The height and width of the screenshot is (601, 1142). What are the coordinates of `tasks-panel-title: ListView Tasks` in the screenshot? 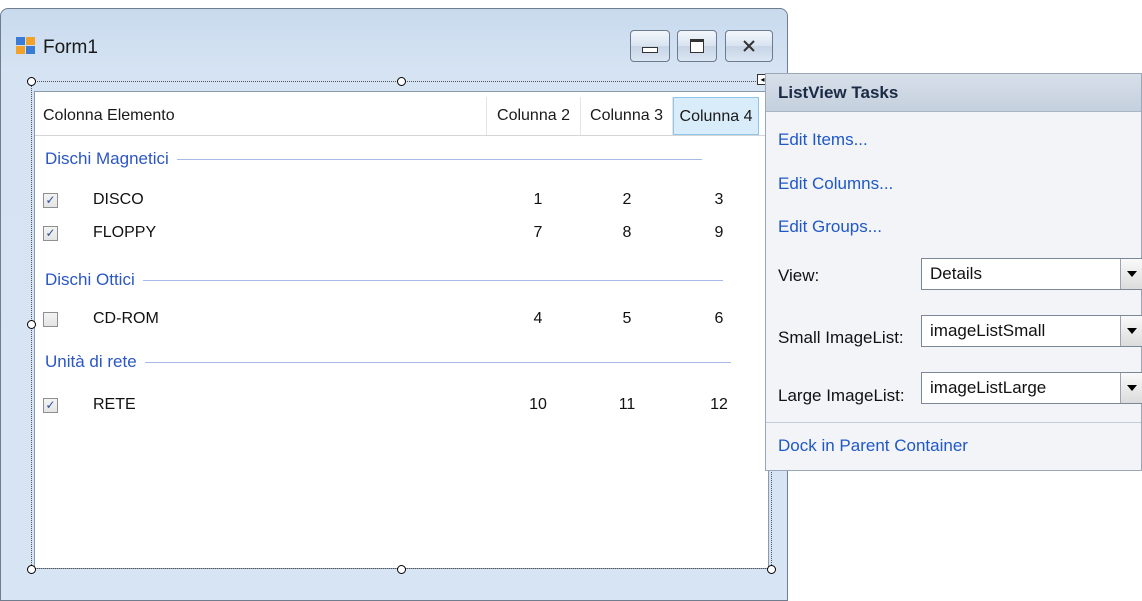 It's located at (953, 93).